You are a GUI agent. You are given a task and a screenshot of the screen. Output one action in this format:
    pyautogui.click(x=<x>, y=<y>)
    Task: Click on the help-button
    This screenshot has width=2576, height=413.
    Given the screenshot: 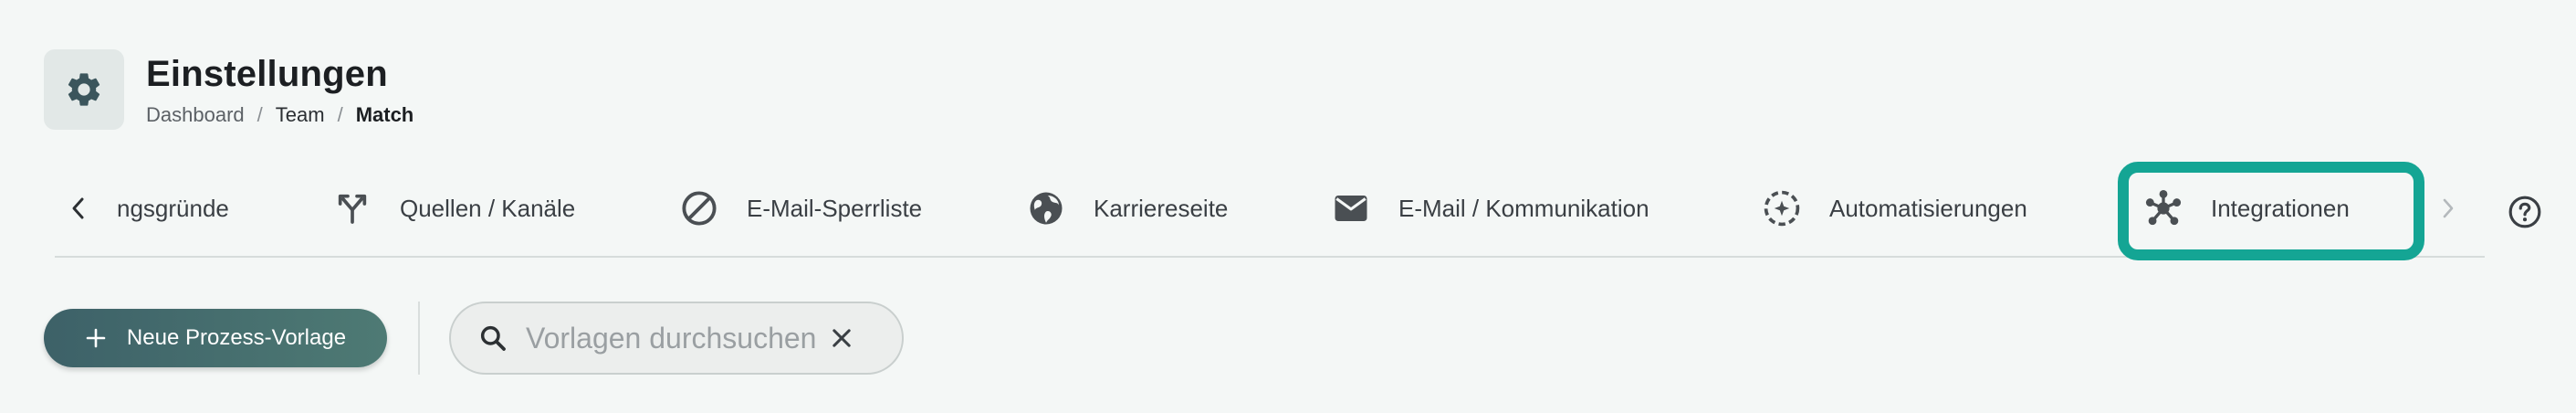 What is the action you would take?
    pyautogui.click(x=2525, y=212)
    